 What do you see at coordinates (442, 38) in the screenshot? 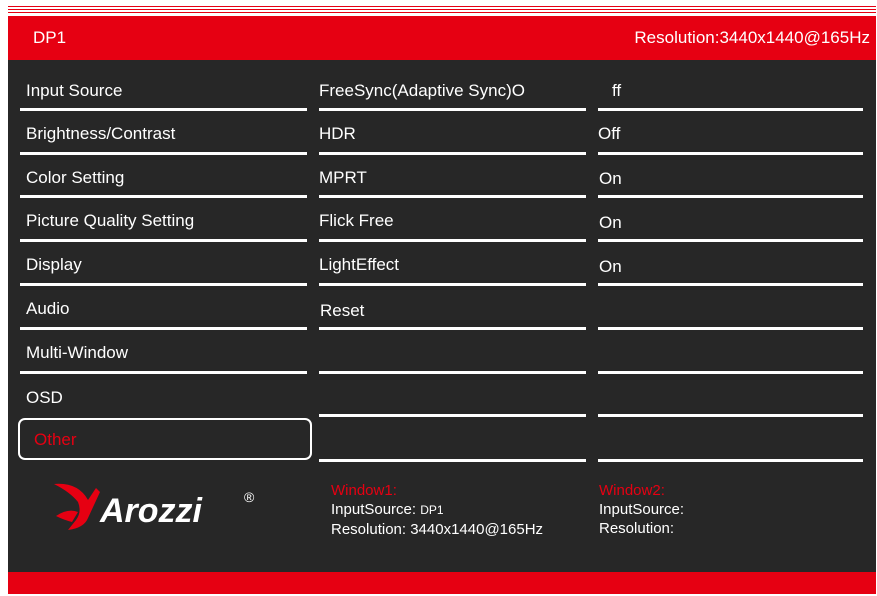
I see `osd-header: DP1 Resolution:3440x1440@165Hz` at bounding box center [442, 38].